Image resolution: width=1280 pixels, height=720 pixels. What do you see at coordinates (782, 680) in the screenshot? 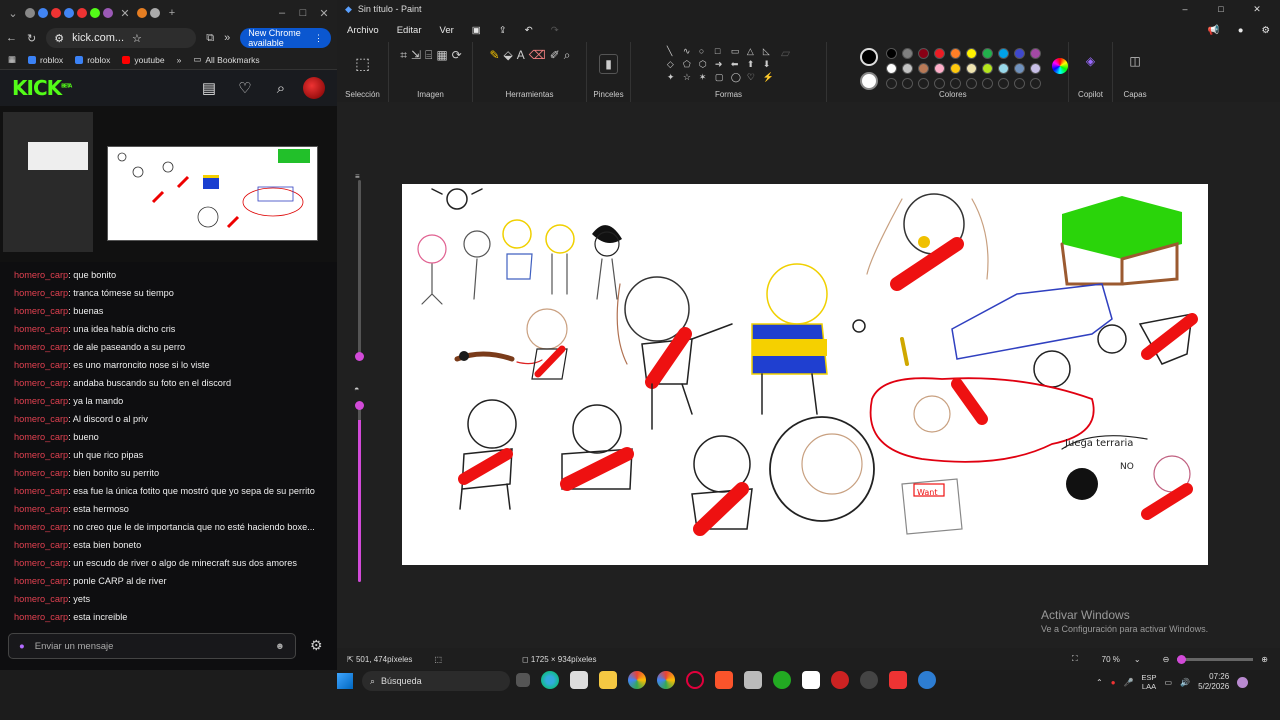
I see `xbox-icon` at bounding box center [782, 680].